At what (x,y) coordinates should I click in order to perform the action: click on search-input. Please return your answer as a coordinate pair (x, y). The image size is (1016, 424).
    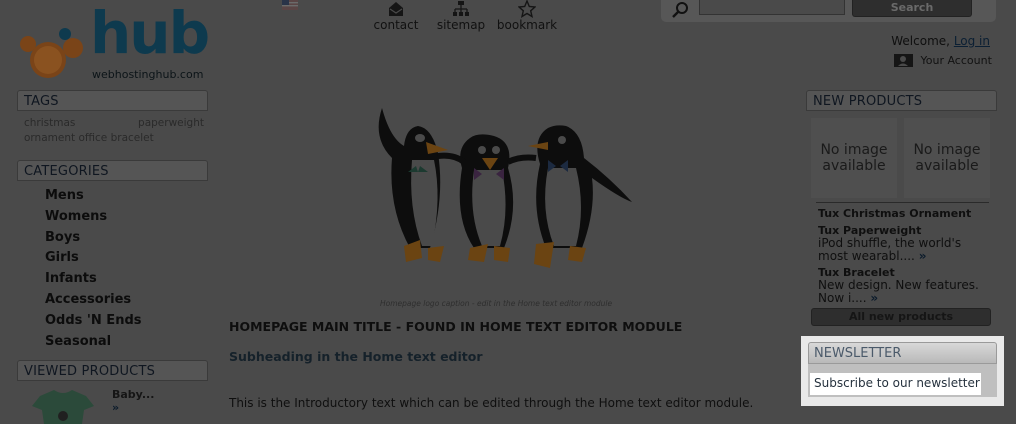
    Looking at the image, I should click on (772, 7).